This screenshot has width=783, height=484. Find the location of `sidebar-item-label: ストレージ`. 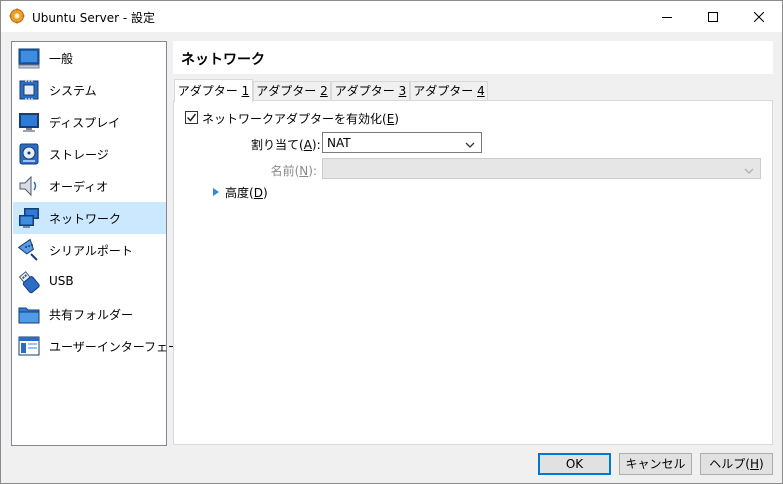

sidebar-item-label: ストレージ is located at coordinates (79, 155).